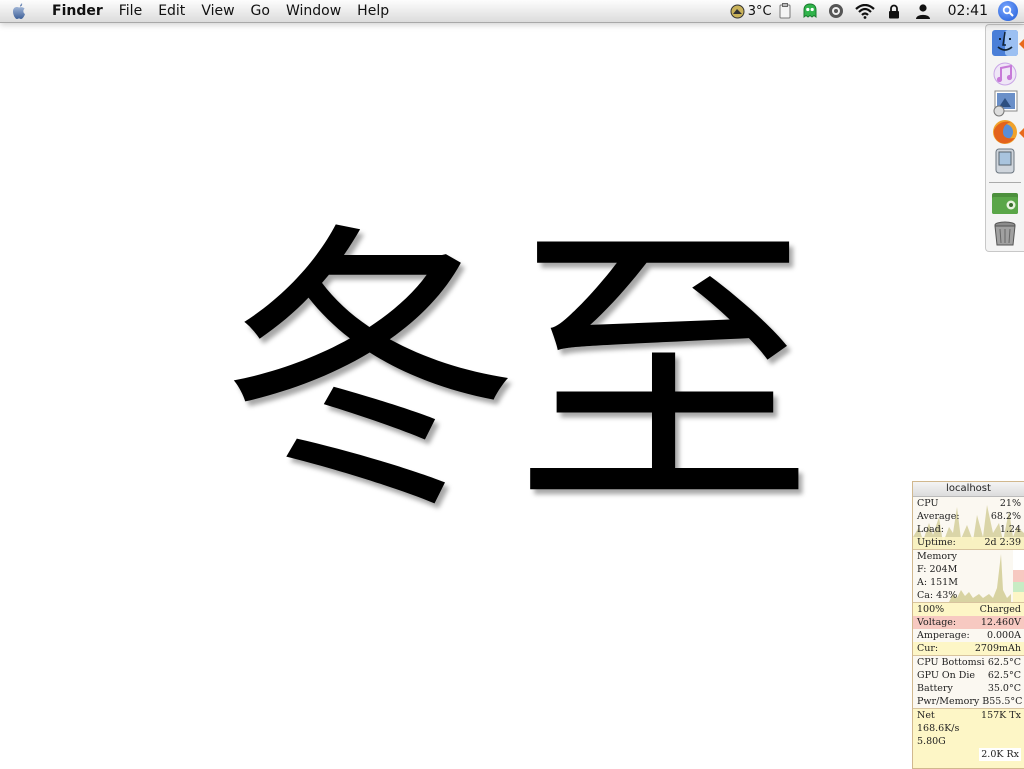 Image resolution: width=1024 pixels, height=769 pixels. What do you see at coordinates (1005, 516) in the screenshot?
I see `cpu-average-value: 68.2%` at bounding box center [1005, 516].